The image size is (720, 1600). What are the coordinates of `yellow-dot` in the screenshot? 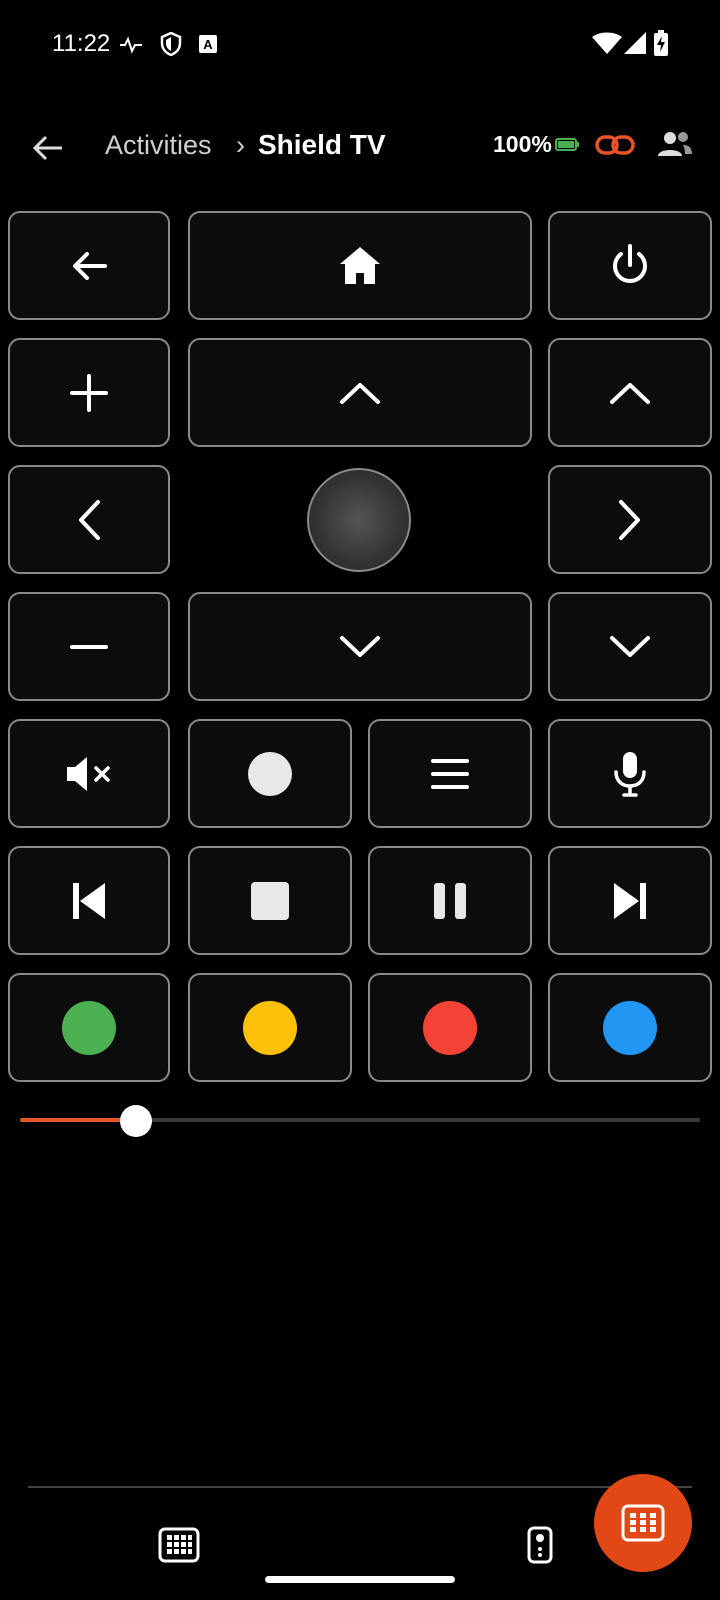 It's located at (270, 1027).